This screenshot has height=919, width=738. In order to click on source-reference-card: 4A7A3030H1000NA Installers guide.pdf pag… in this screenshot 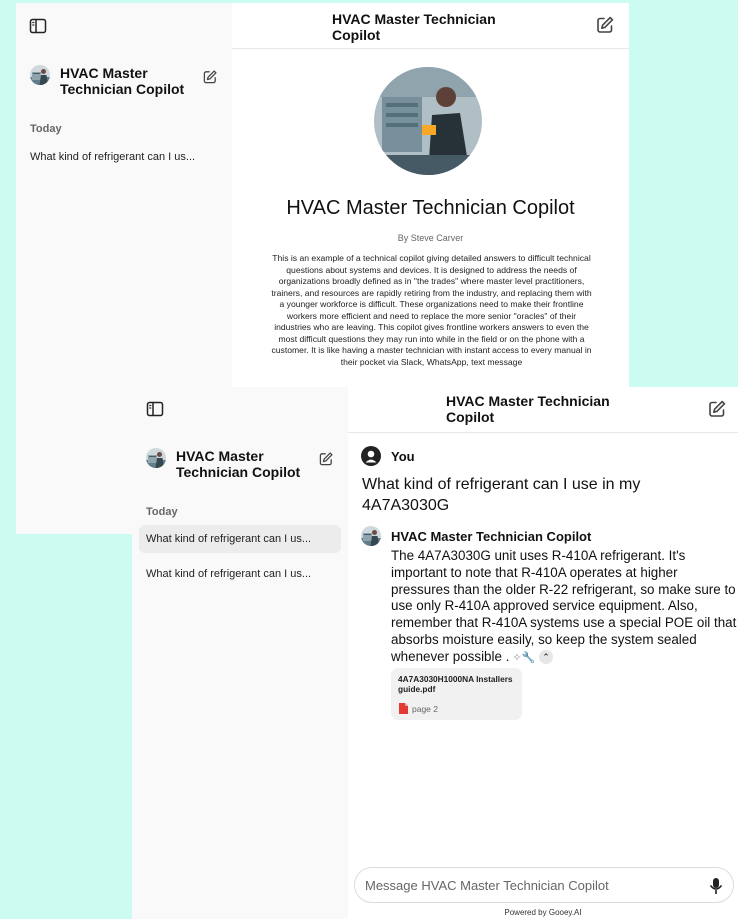, I will do `click(456, 694)`.